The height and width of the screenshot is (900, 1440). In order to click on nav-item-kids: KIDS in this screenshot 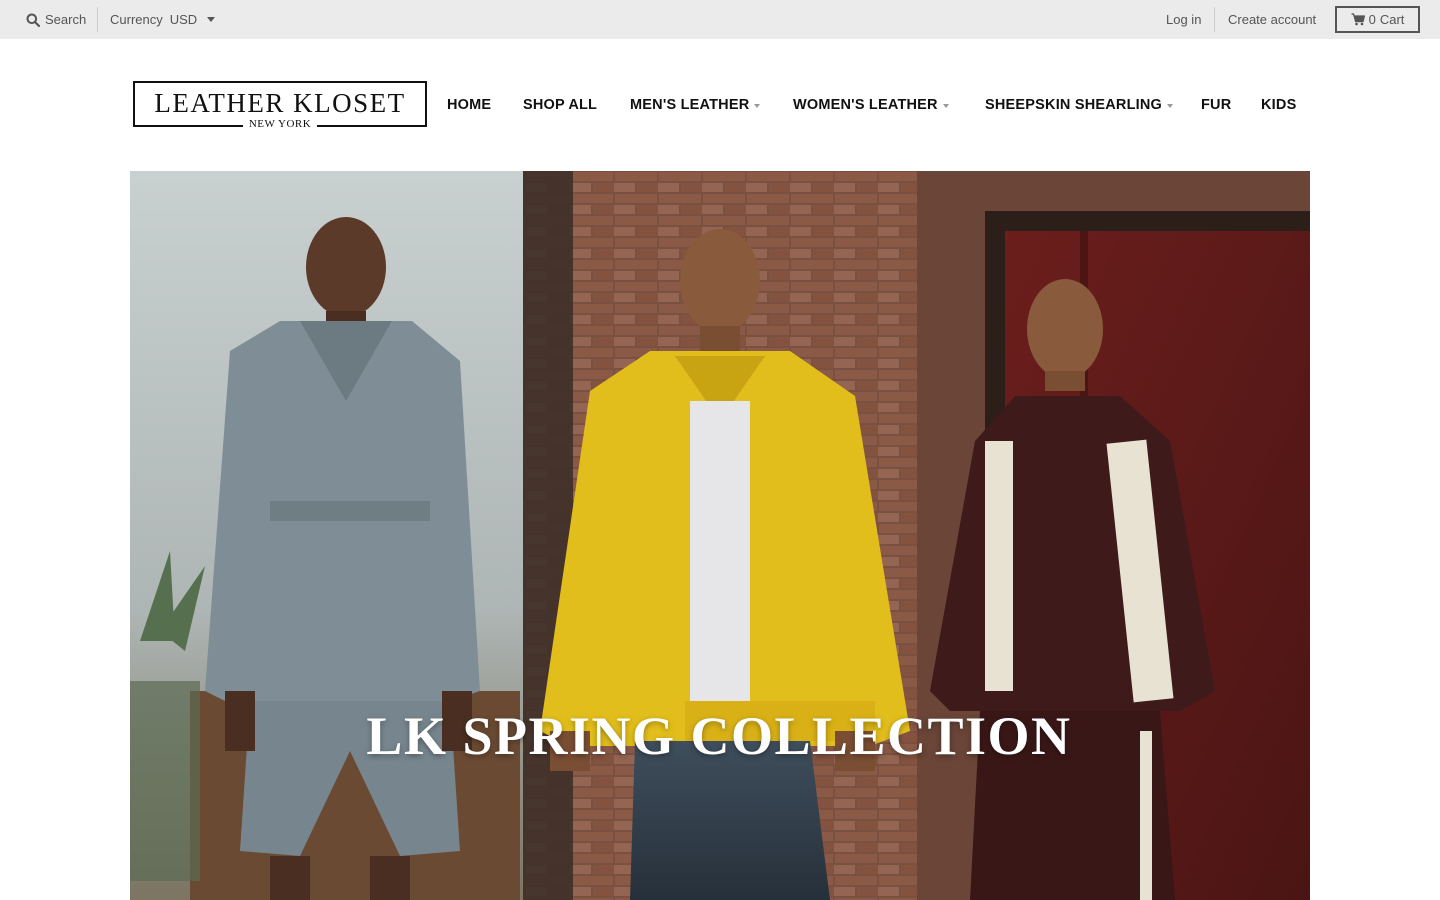, I will do `click(1278, 105)`.